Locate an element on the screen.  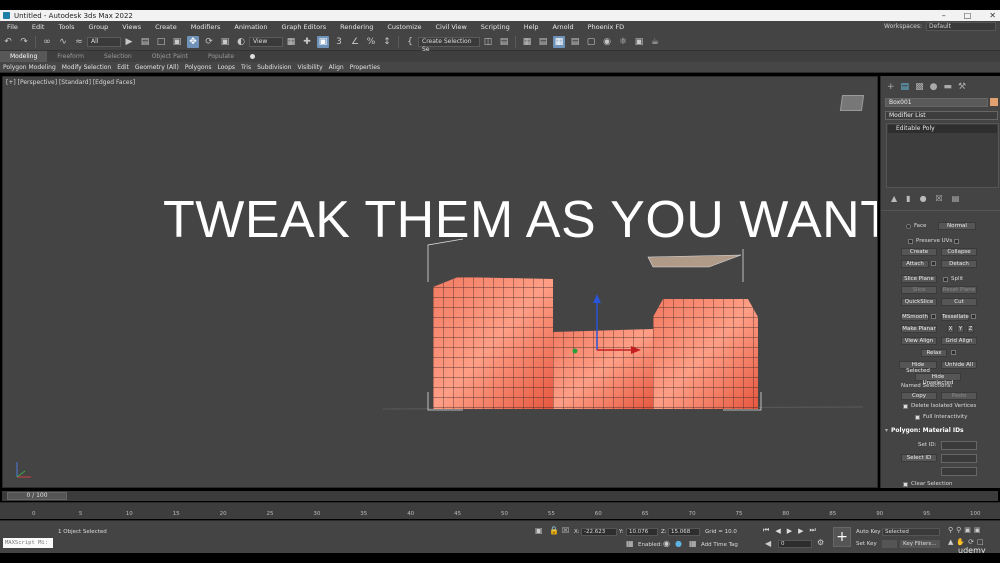
next-frame-icon: ▶ is located at coordinates (800, 531).